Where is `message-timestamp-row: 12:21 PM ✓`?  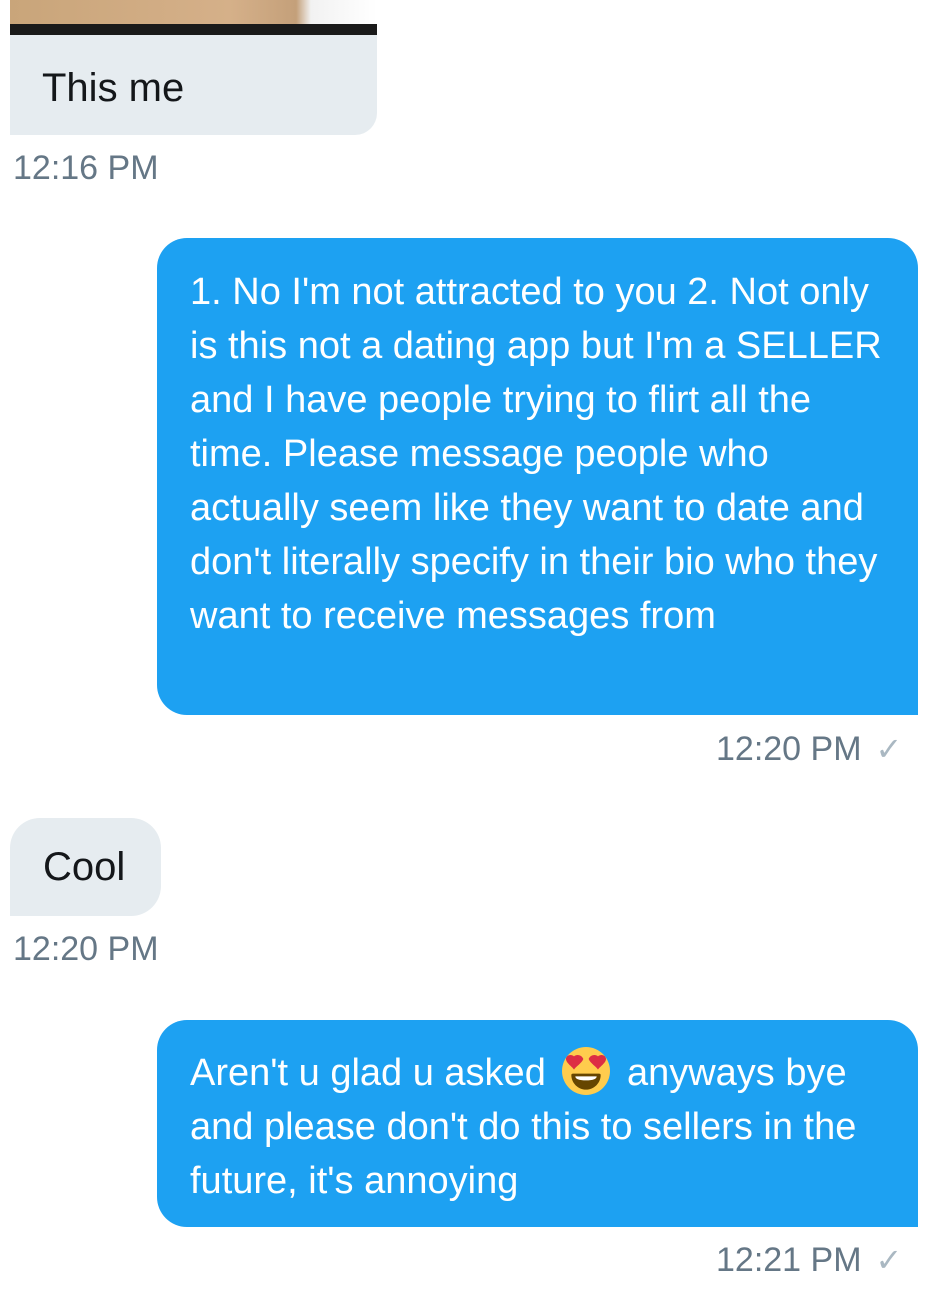
message-timestamp-row: 12:21 PM ✓ is located at coordinates (809, 1260).